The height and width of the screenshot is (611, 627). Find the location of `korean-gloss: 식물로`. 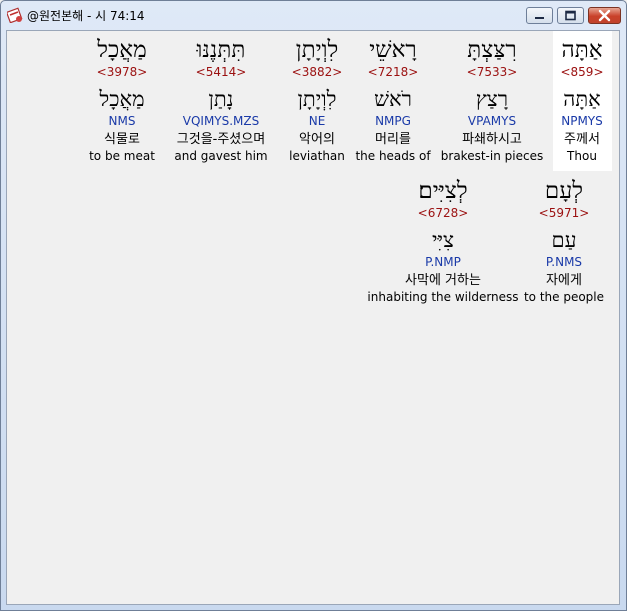

korean-gloss: 식물로 is located at coordinates (122, 139).